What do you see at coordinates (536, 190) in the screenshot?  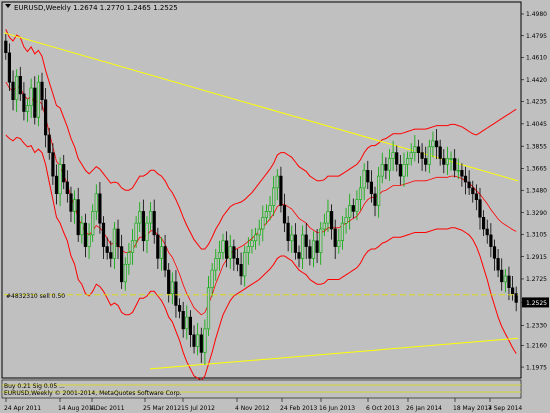 I see `y-tick-label: 1.3480` at bounding box center [536, 190].